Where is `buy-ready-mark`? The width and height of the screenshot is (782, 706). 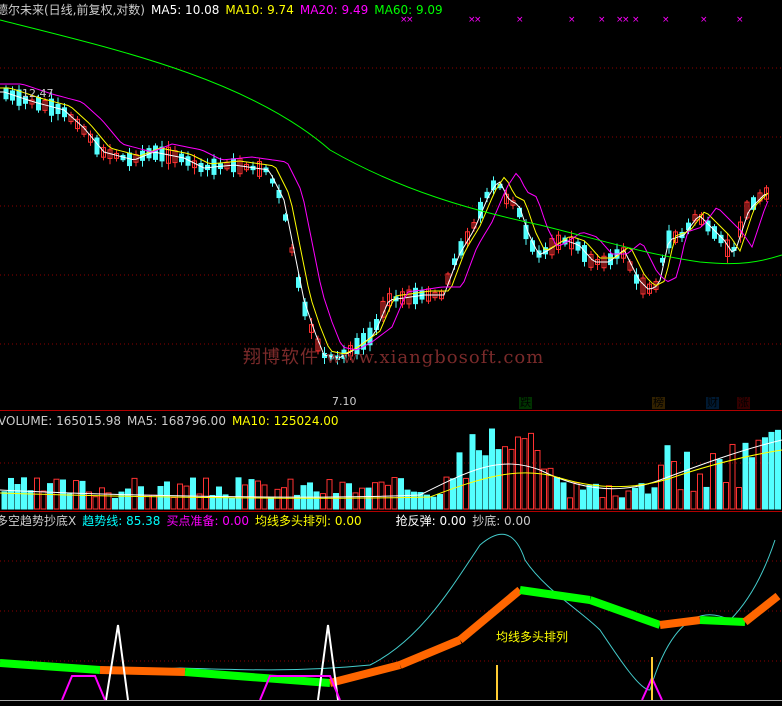
buy-ready-mark is located at coordinates (83, 688).